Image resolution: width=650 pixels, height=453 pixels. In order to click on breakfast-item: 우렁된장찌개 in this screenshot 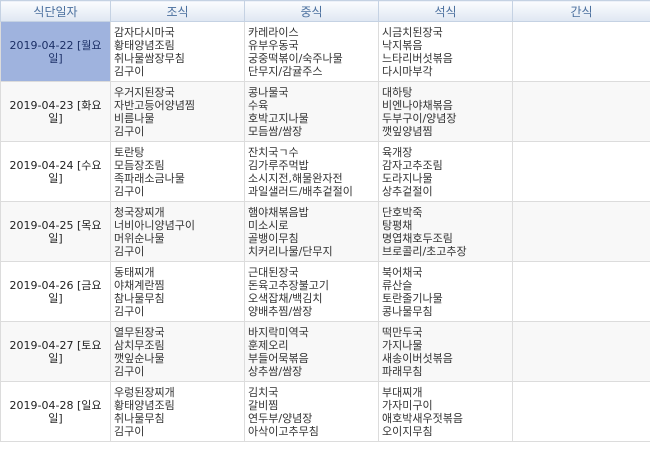, I will do `click(144, 392)`.